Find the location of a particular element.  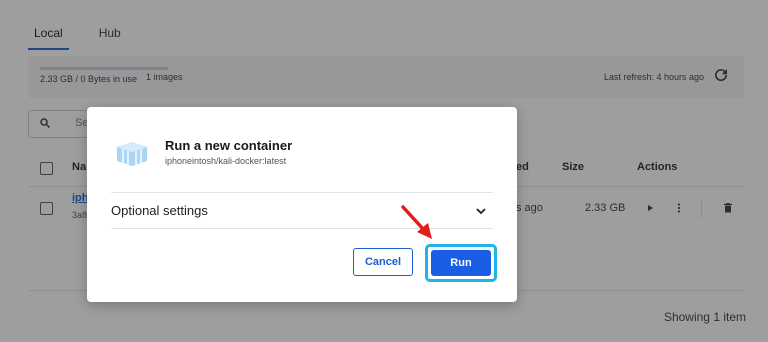

pointer-arrow-icon is located at coordinates (416, 222).